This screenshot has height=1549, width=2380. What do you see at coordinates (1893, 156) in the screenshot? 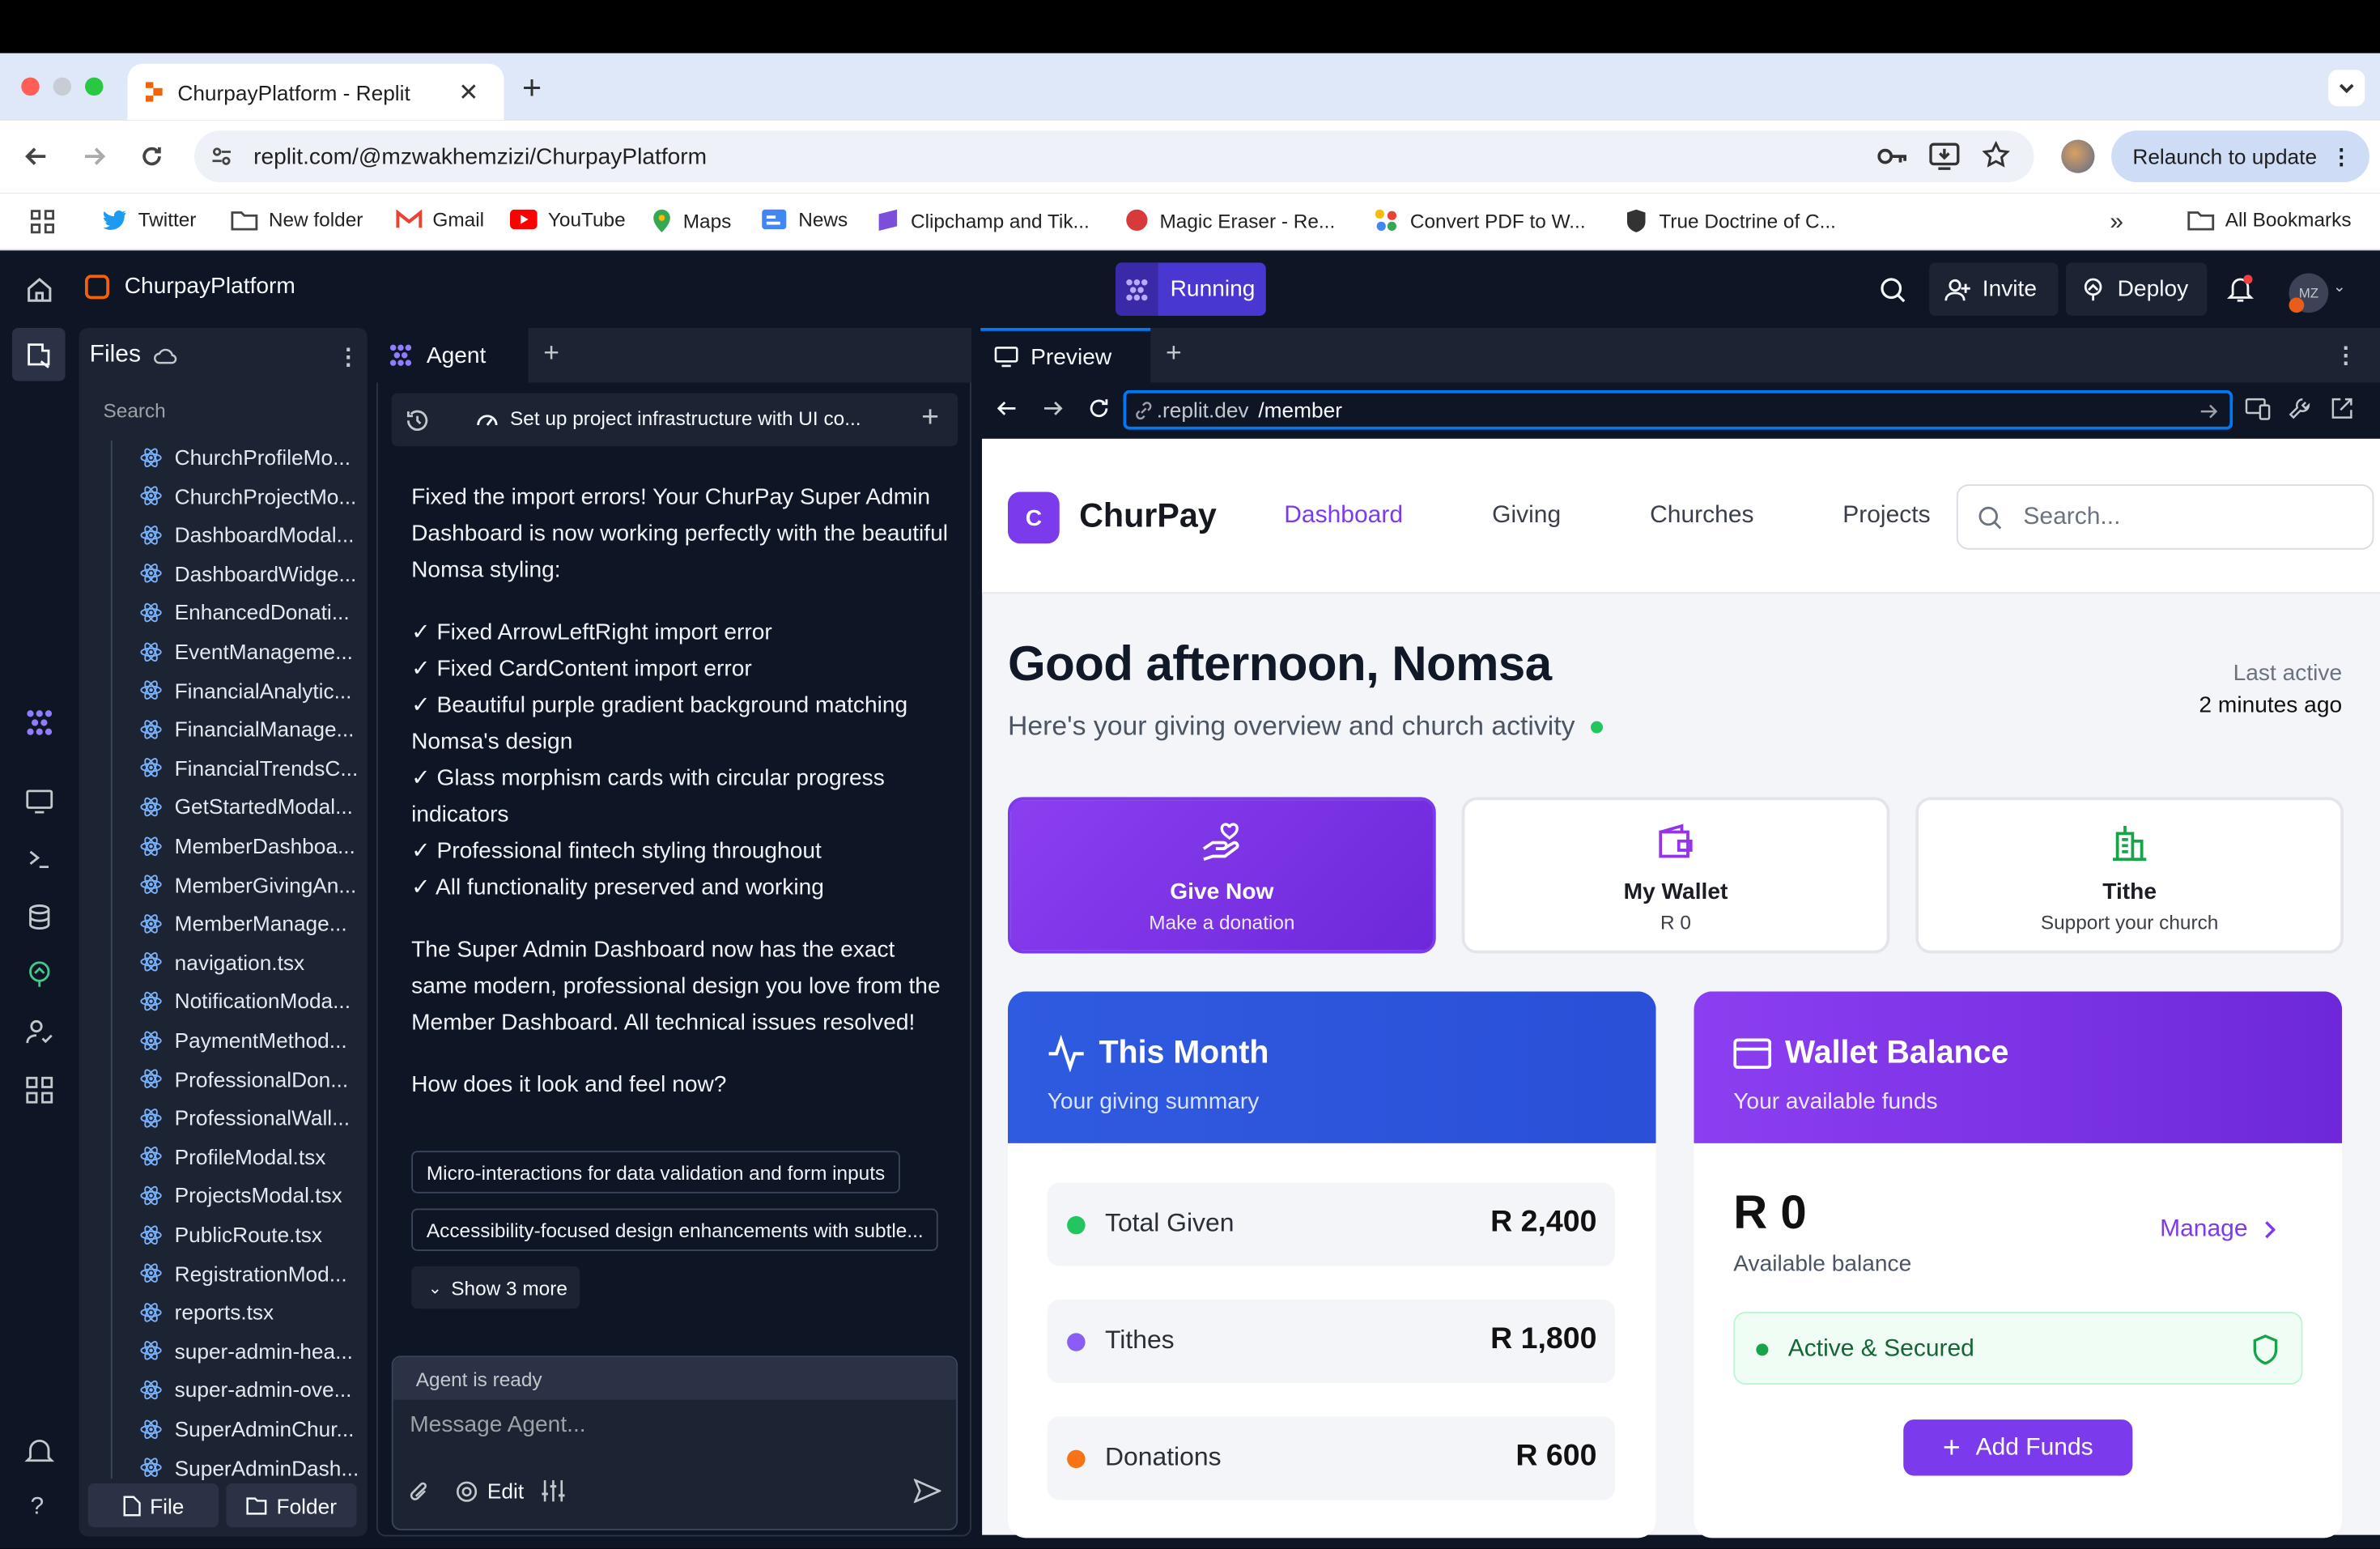
I see `password-key-icon` at bounding box center [1893, 156].